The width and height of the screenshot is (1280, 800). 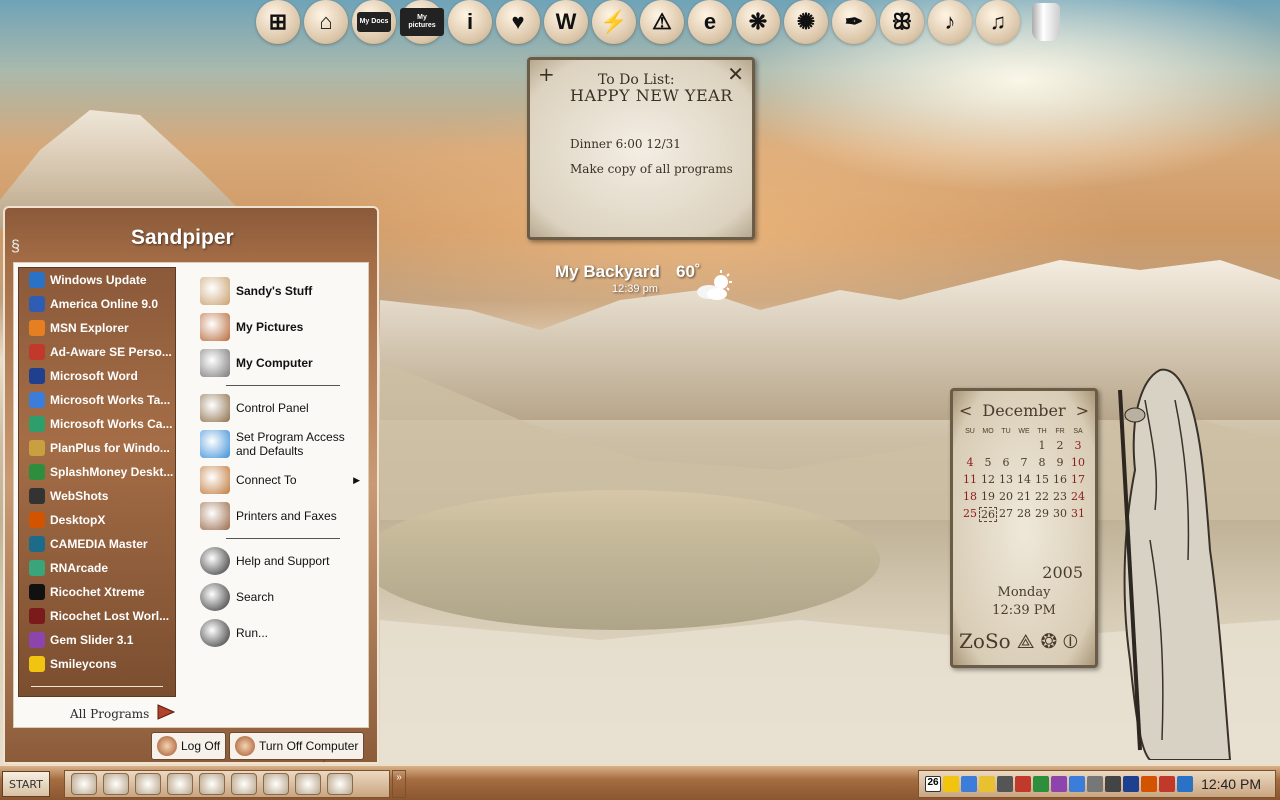 I want to click on calendar-day: 20, so click(x=1006, y=496).